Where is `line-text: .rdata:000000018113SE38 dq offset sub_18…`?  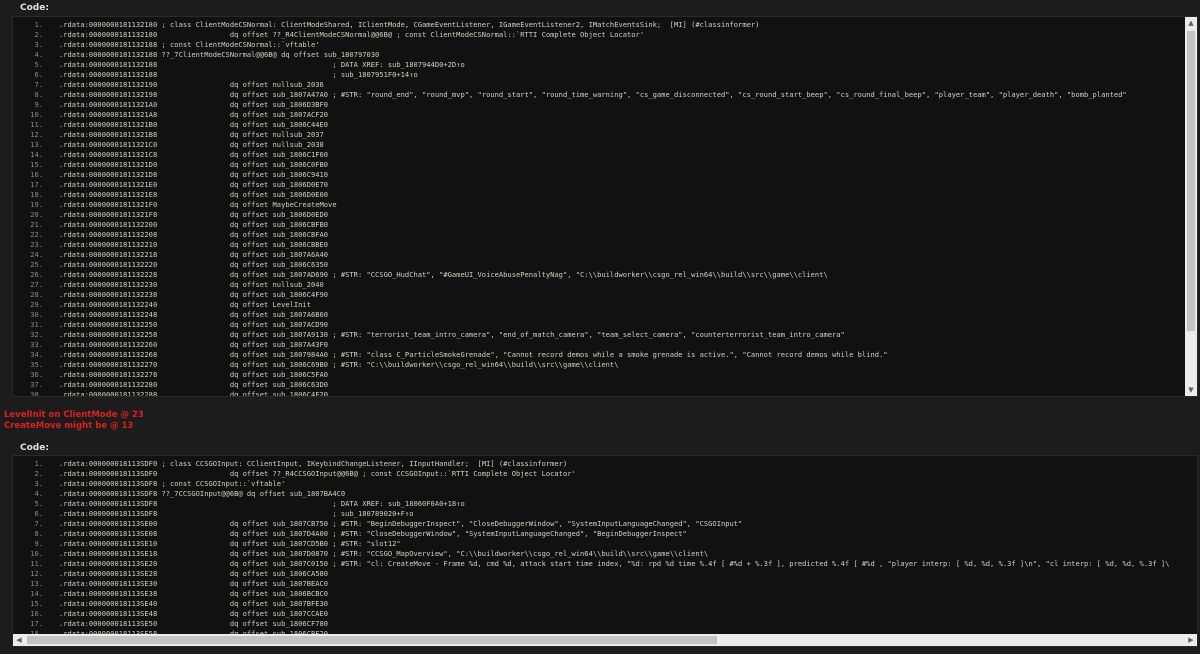 line-text: .rdata:000000018113SE38 dq offset sub_18… is located at coordinates (193, 593).